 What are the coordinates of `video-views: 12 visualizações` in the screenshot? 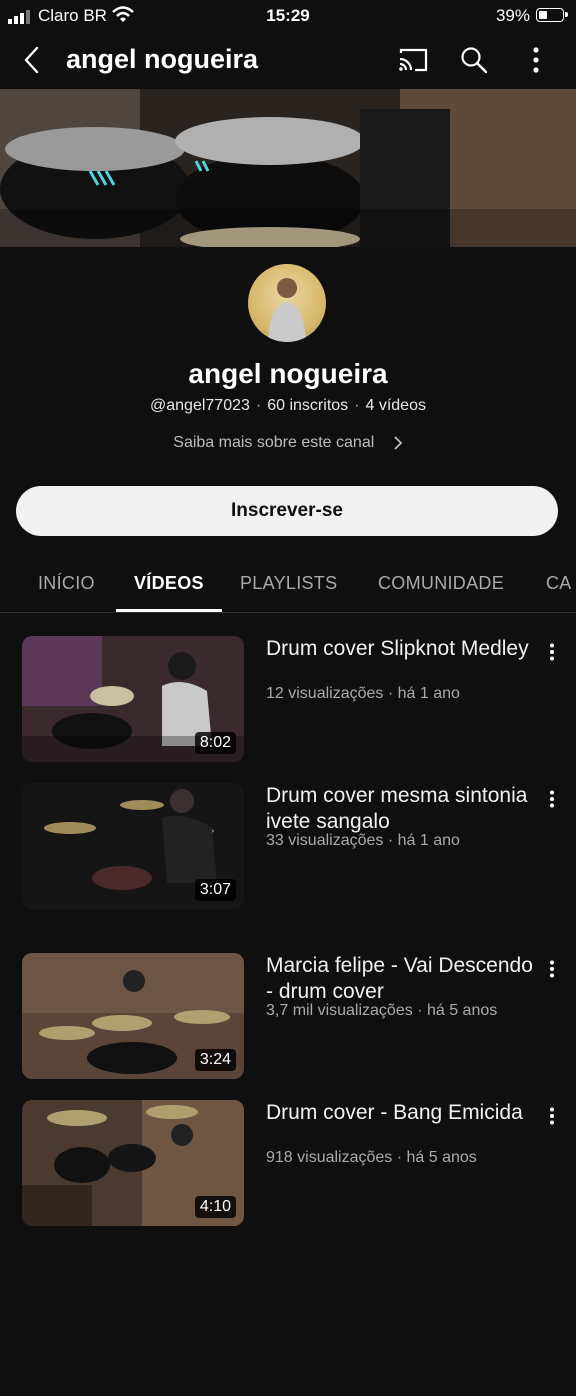 It's located at (325, 693).